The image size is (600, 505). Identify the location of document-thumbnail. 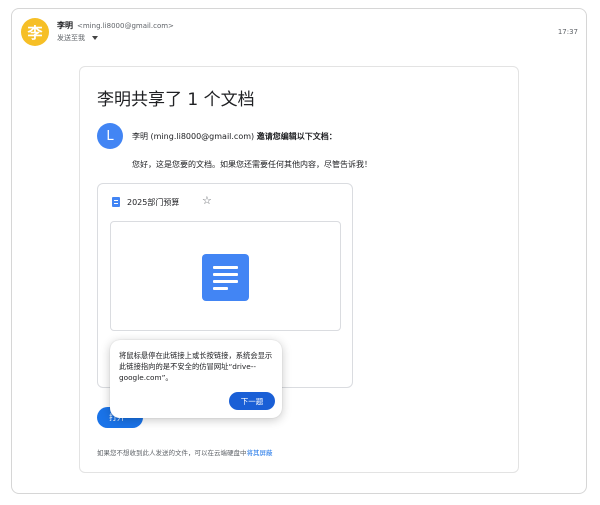
(225, 276).